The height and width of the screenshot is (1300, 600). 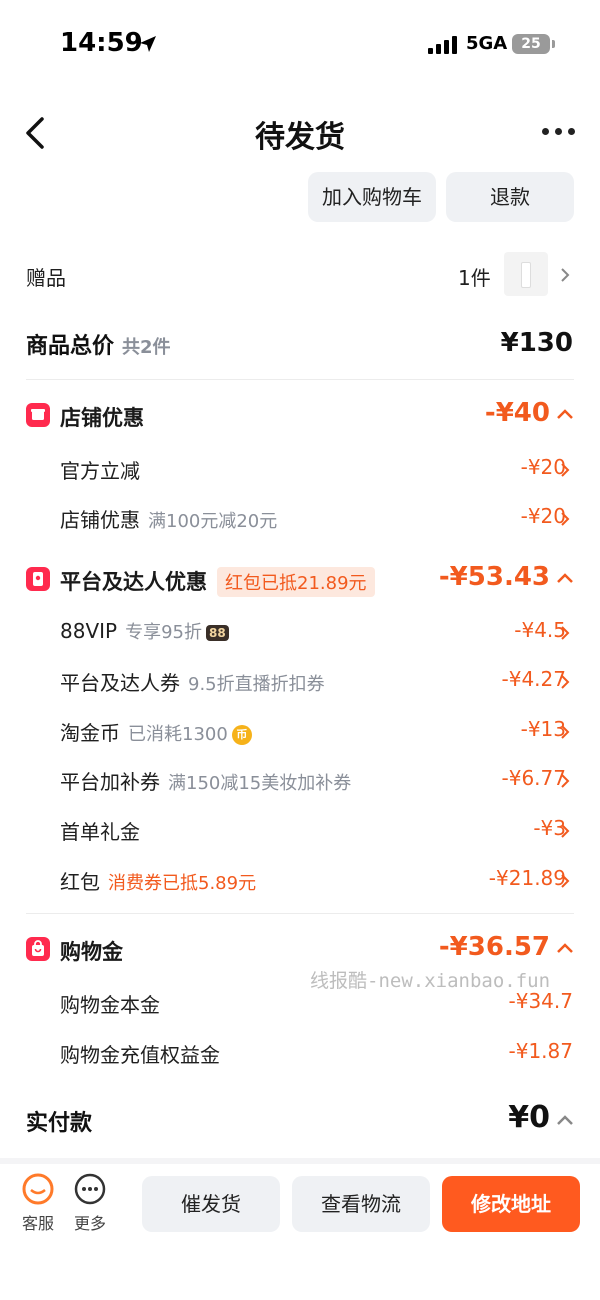 I want to click on shopping-money-item-label: 购物金充值权益金, so click(x=140, y=1055).